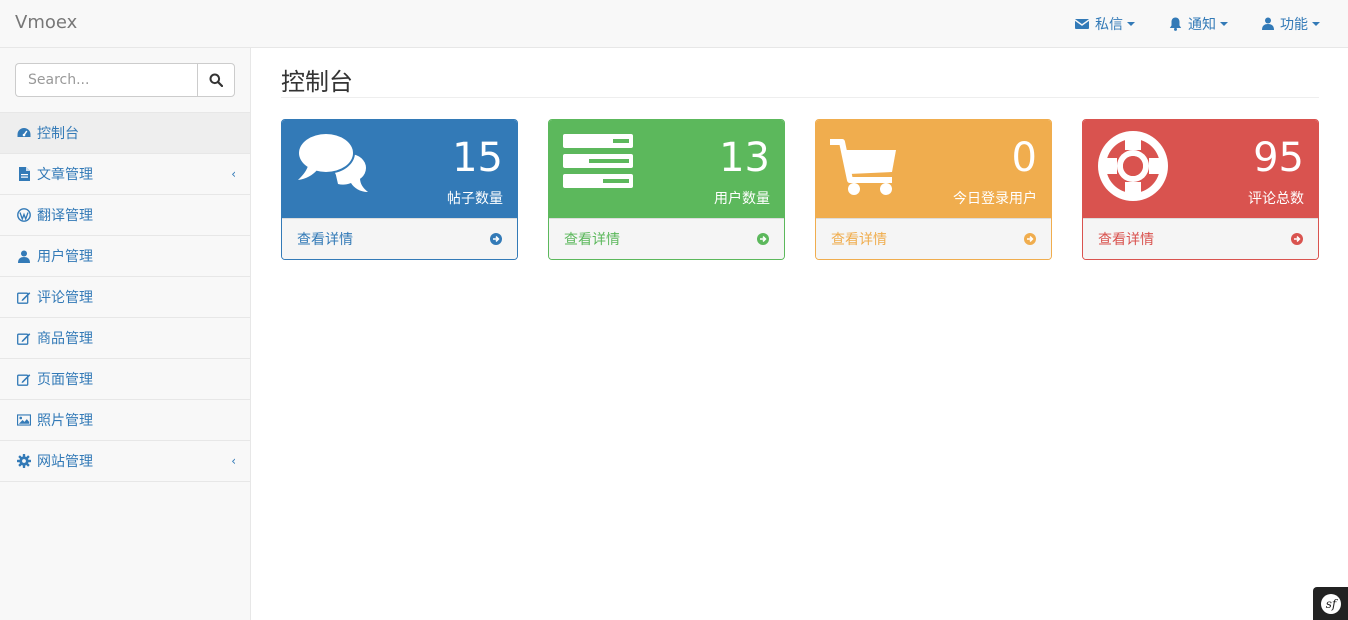 The image size is (1348, 620). What do you see at coordinates (125, 379) in the screenshot?
I see `sidebar-item-pages: 页面管理` at bounding box center [125, 379].